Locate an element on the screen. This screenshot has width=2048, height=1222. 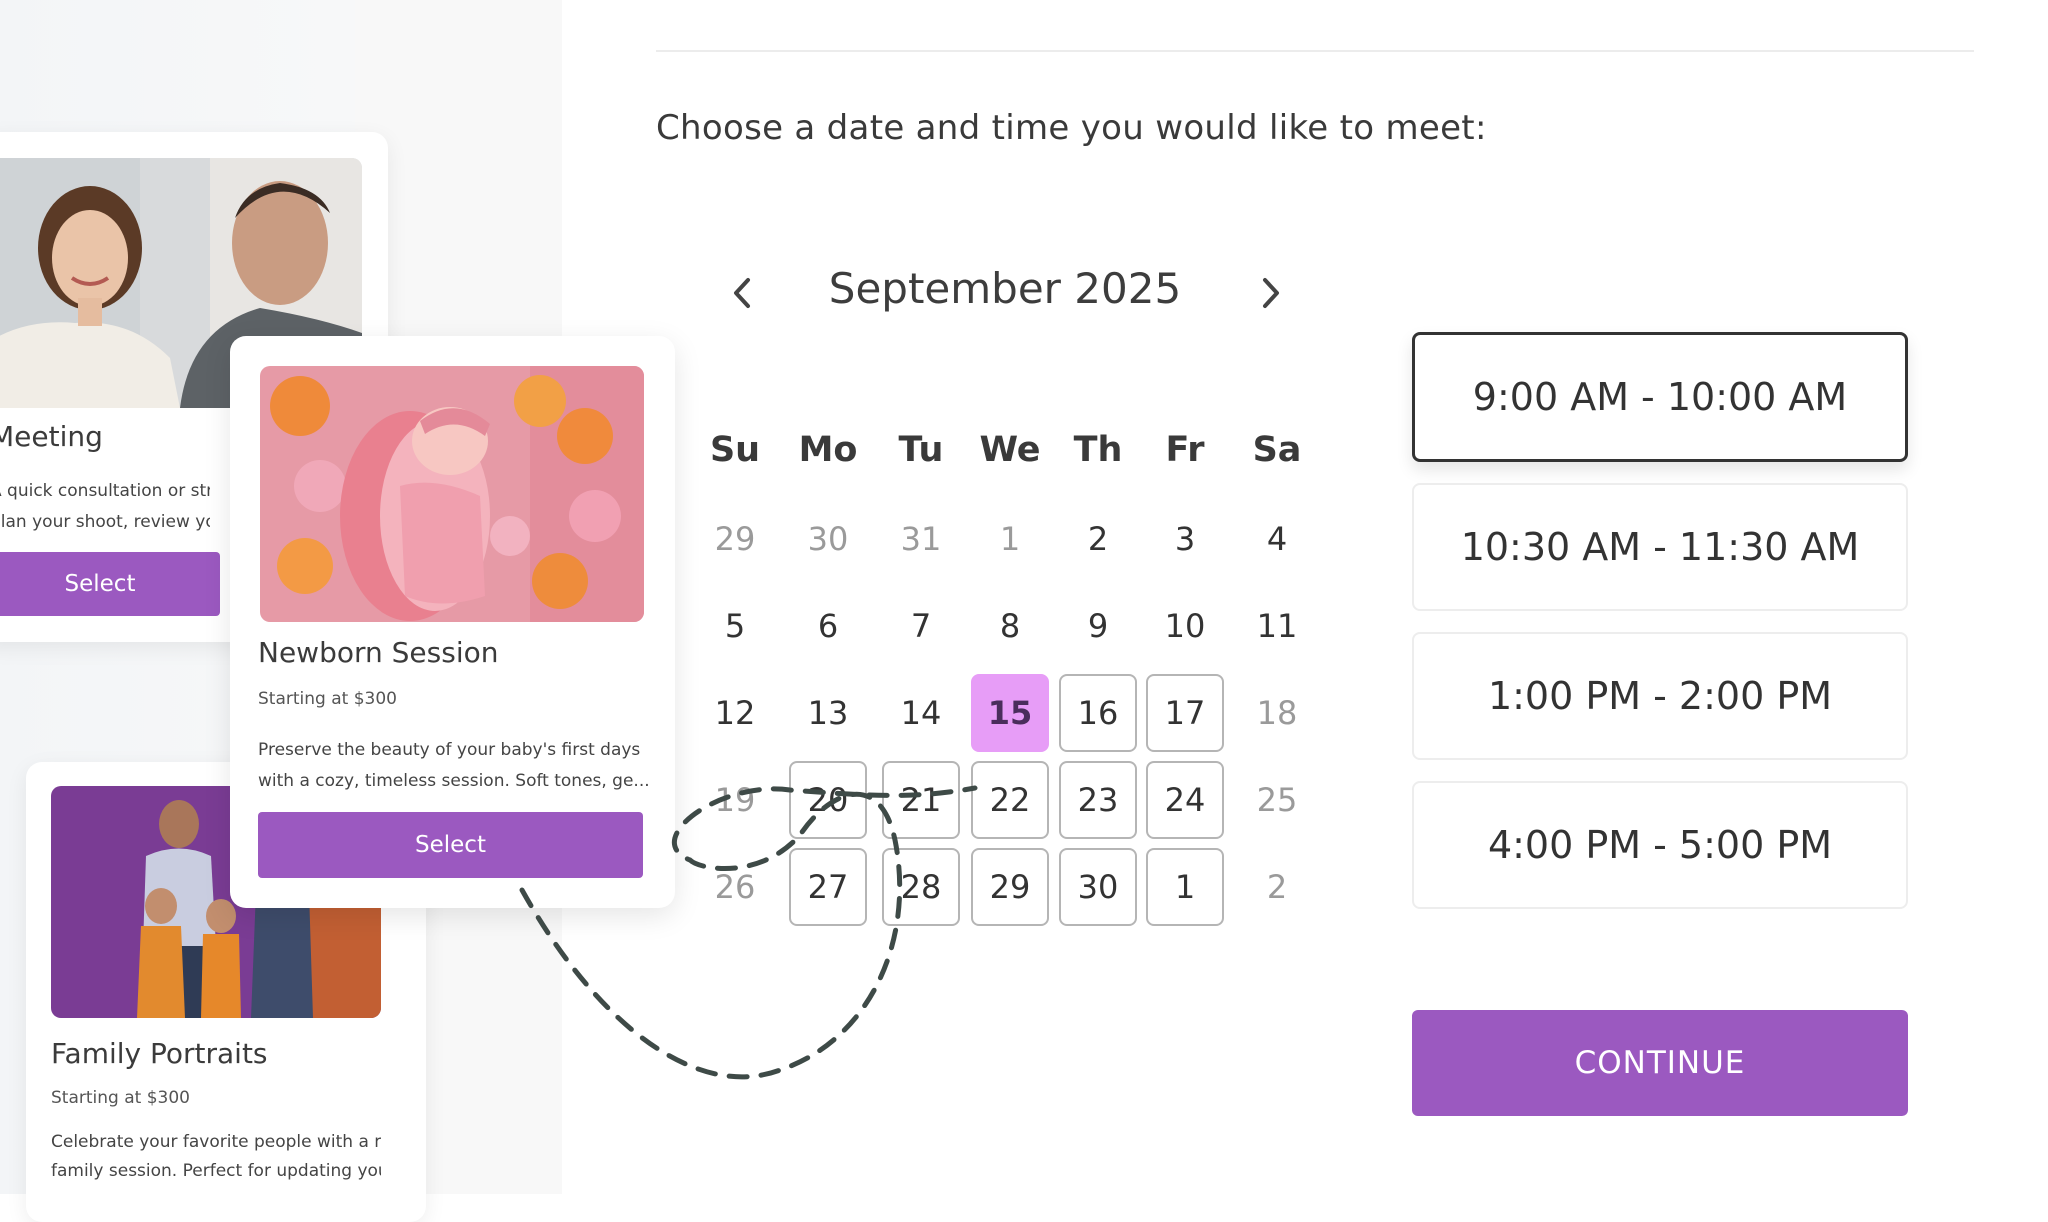
calendar-day: 4 is located at coordinates (1277, 539).